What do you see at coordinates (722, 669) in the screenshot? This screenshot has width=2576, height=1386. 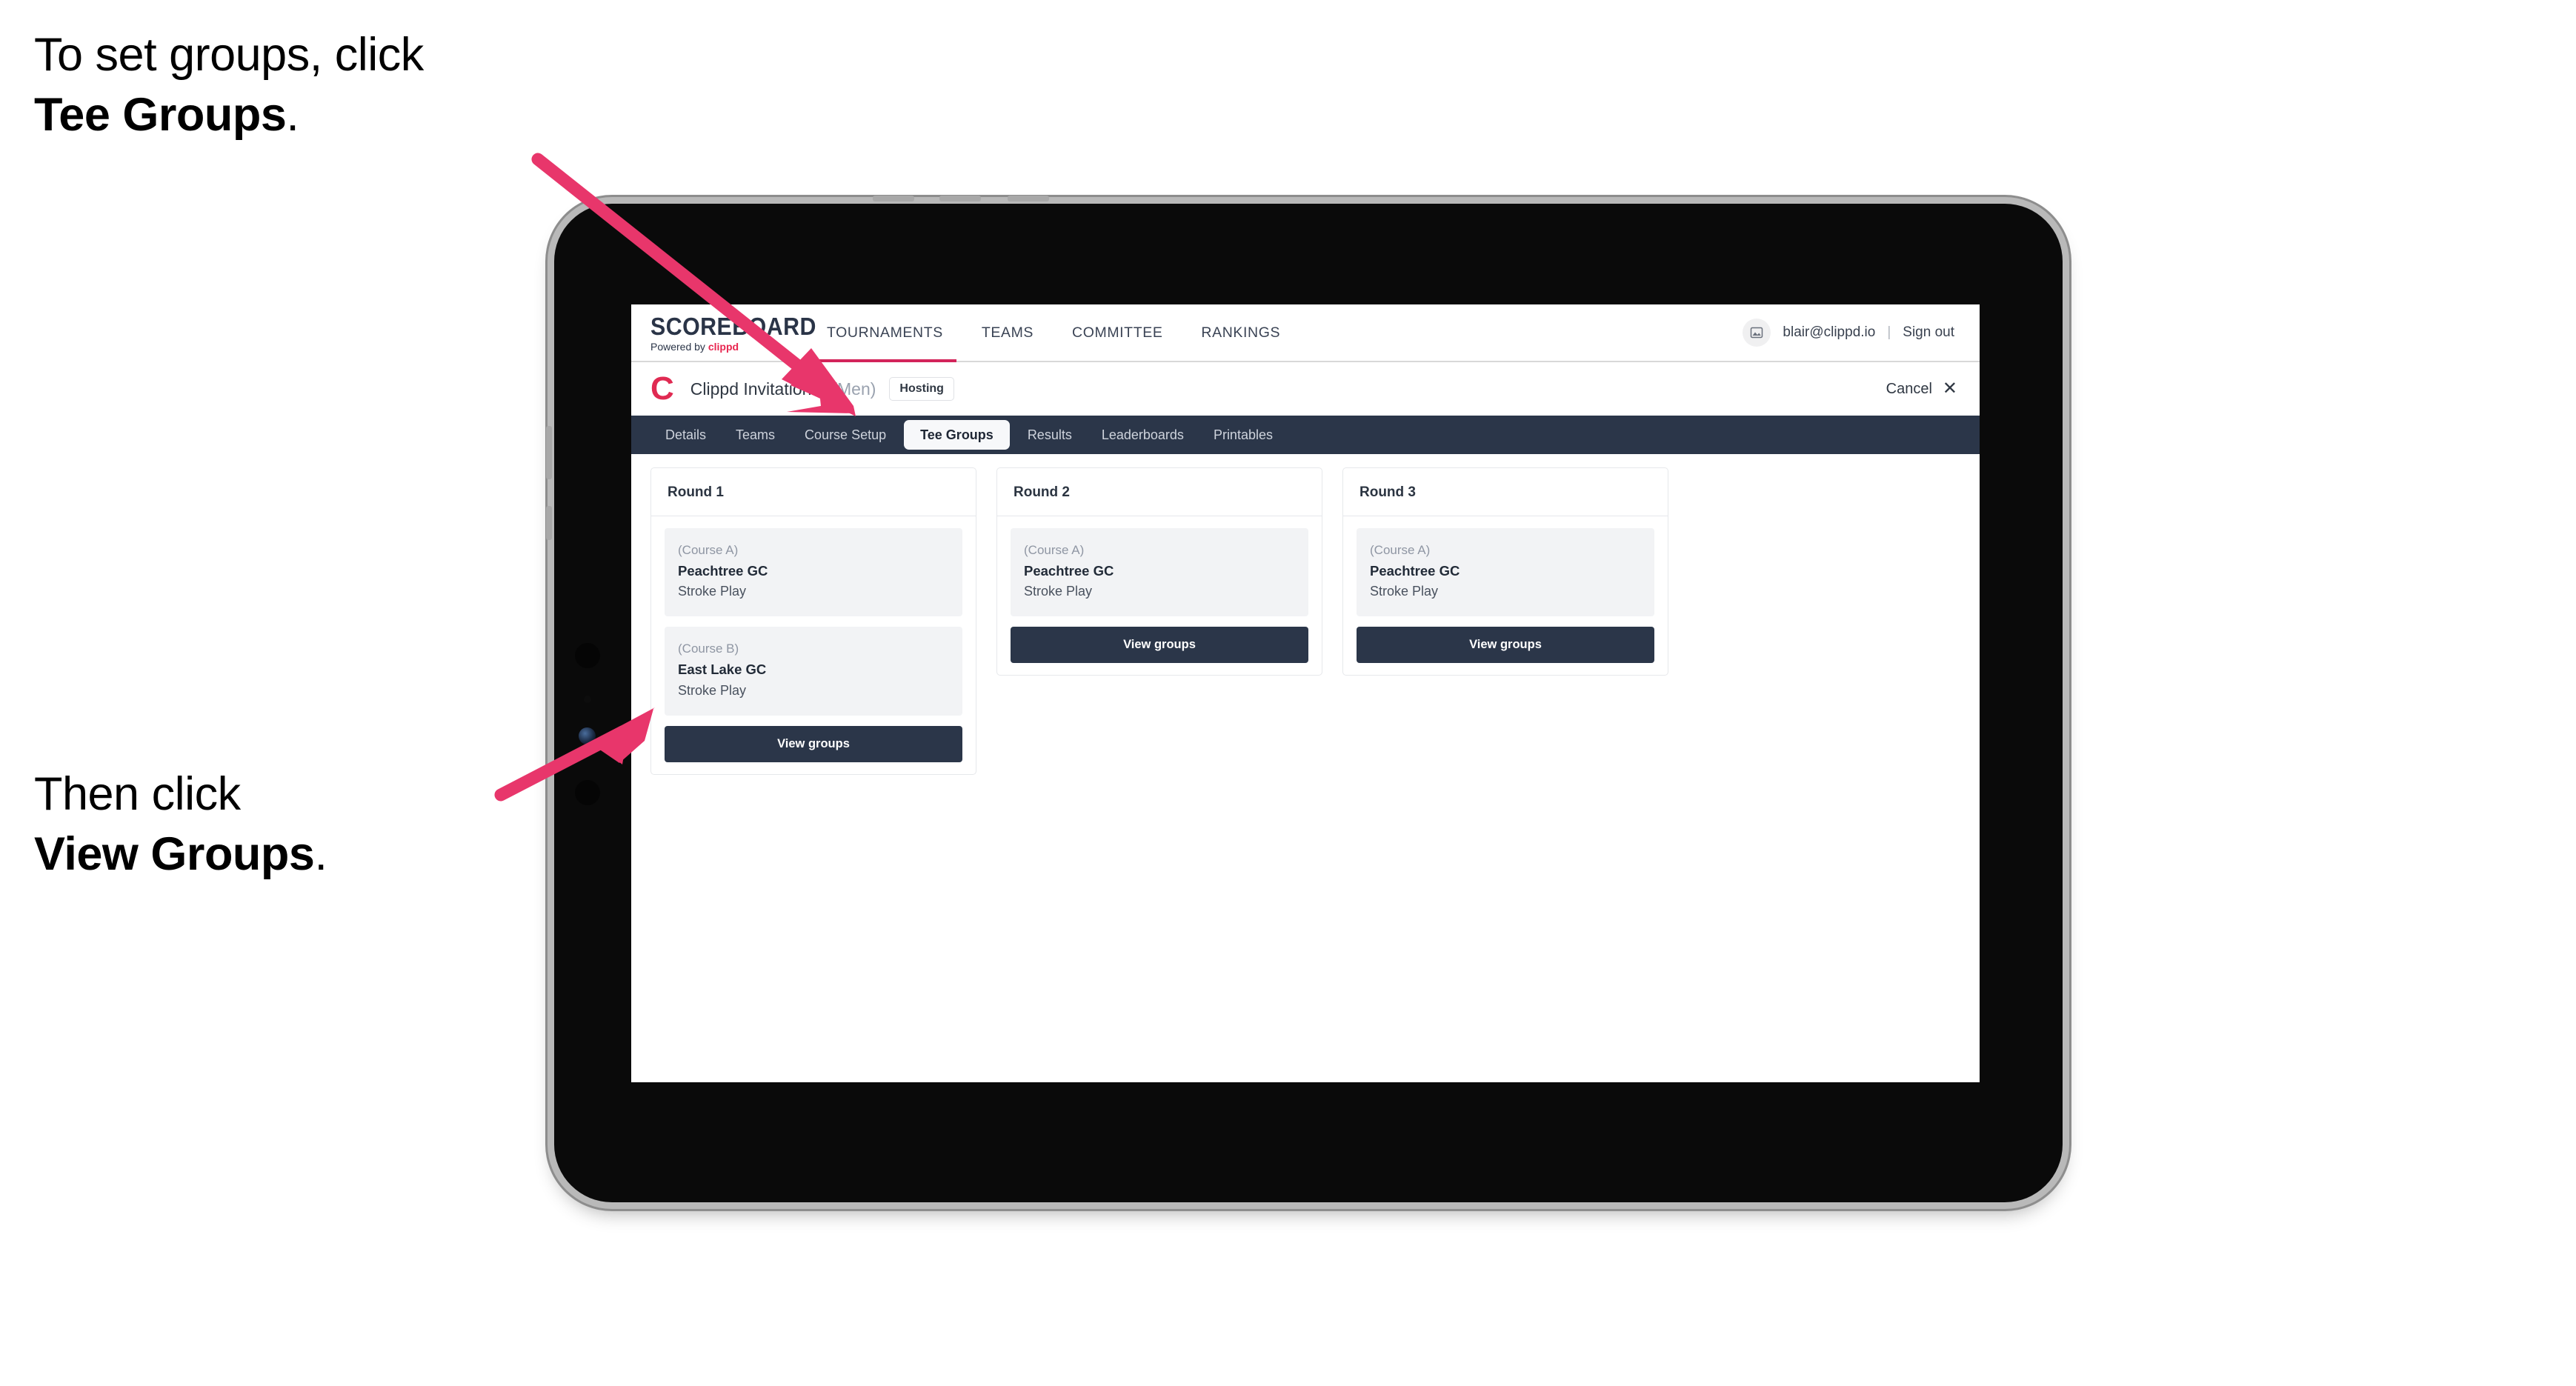 I see `course-name: East Lake GC` at bounding box center [722, 669].